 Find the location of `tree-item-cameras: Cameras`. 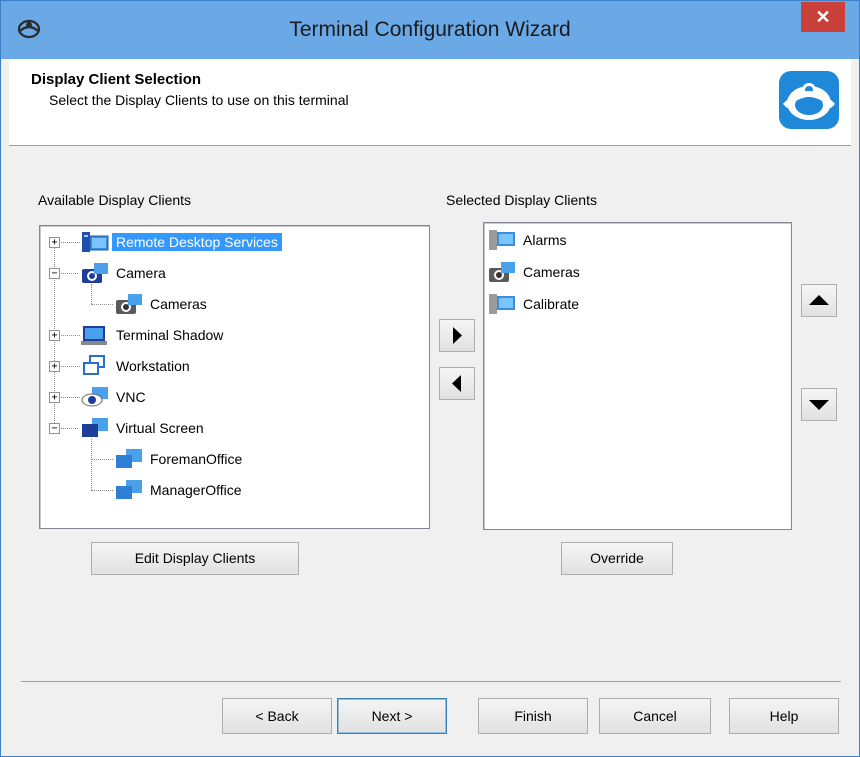

tree-item-cameras: Cameras is located at coordinates (162, 304).